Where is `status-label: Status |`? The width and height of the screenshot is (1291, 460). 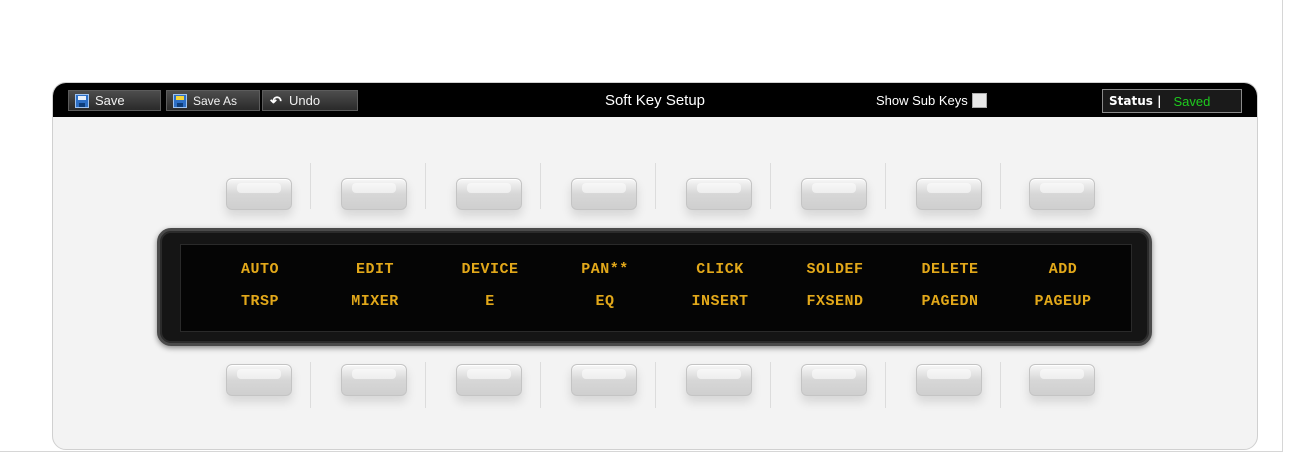
status-label: Status | is located at coordinates (1135, 101).